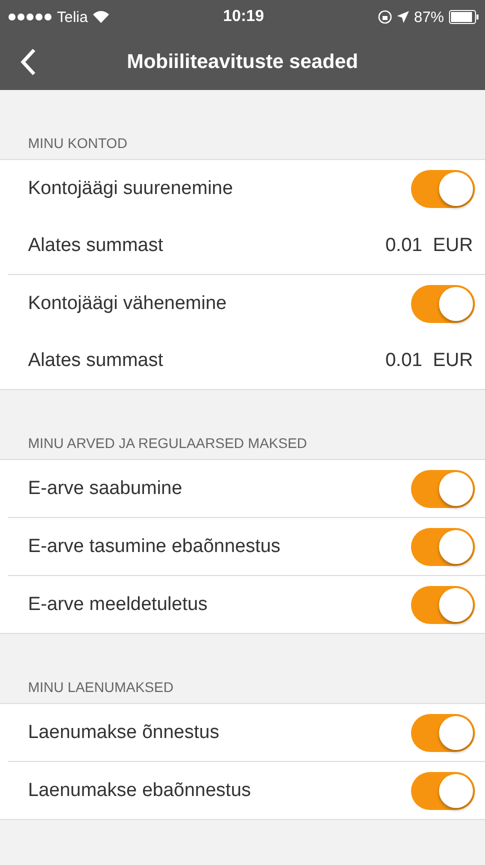 This screenshot has width=485, height=865. Describe the element at coordinates (154, 547) in the screenshot. I see `setting-label: E-arve tasumine ebaõnnestus` at that location.